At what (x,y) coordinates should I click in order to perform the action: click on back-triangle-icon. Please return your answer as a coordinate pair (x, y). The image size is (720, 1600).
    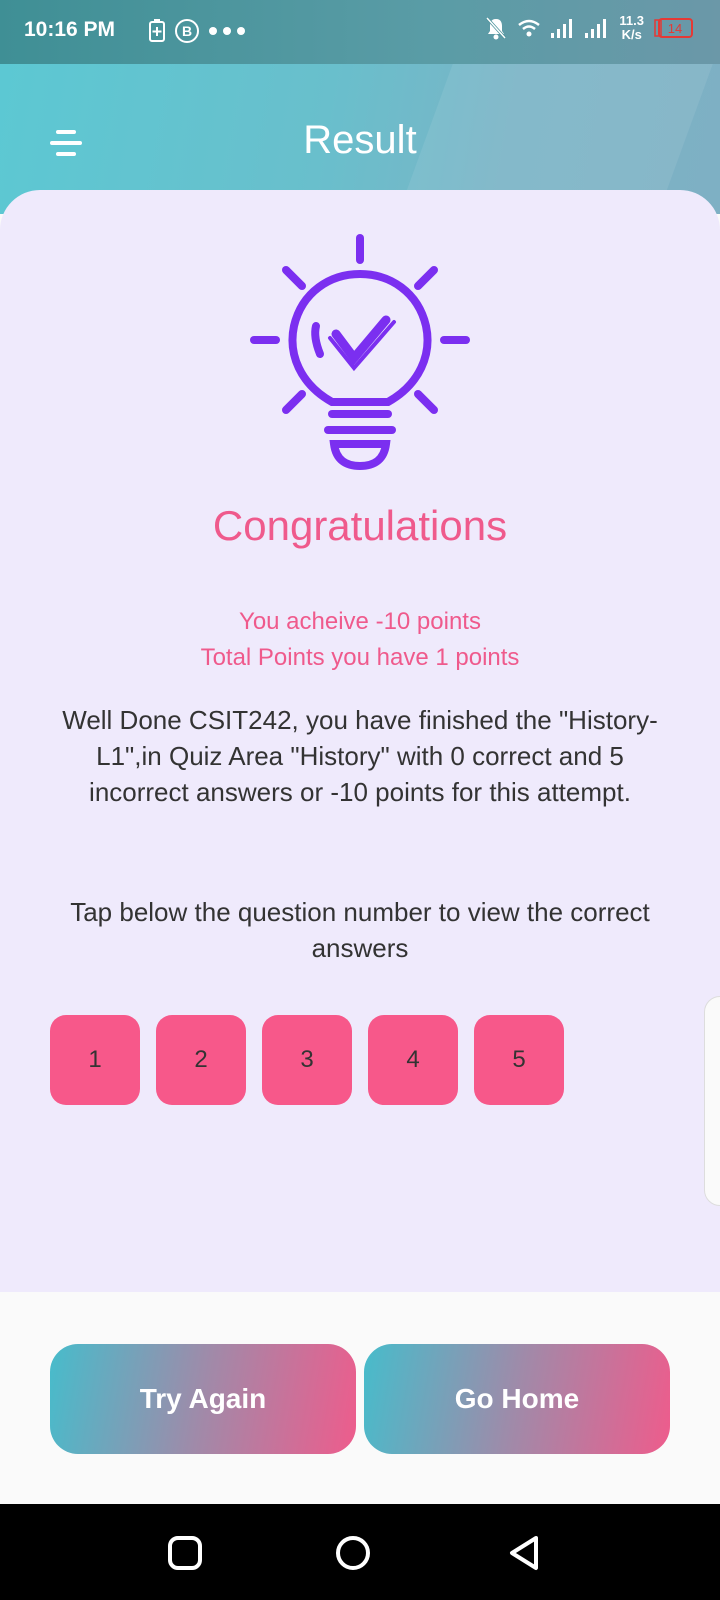
    Looking at the image, I should click on (525, 1553).